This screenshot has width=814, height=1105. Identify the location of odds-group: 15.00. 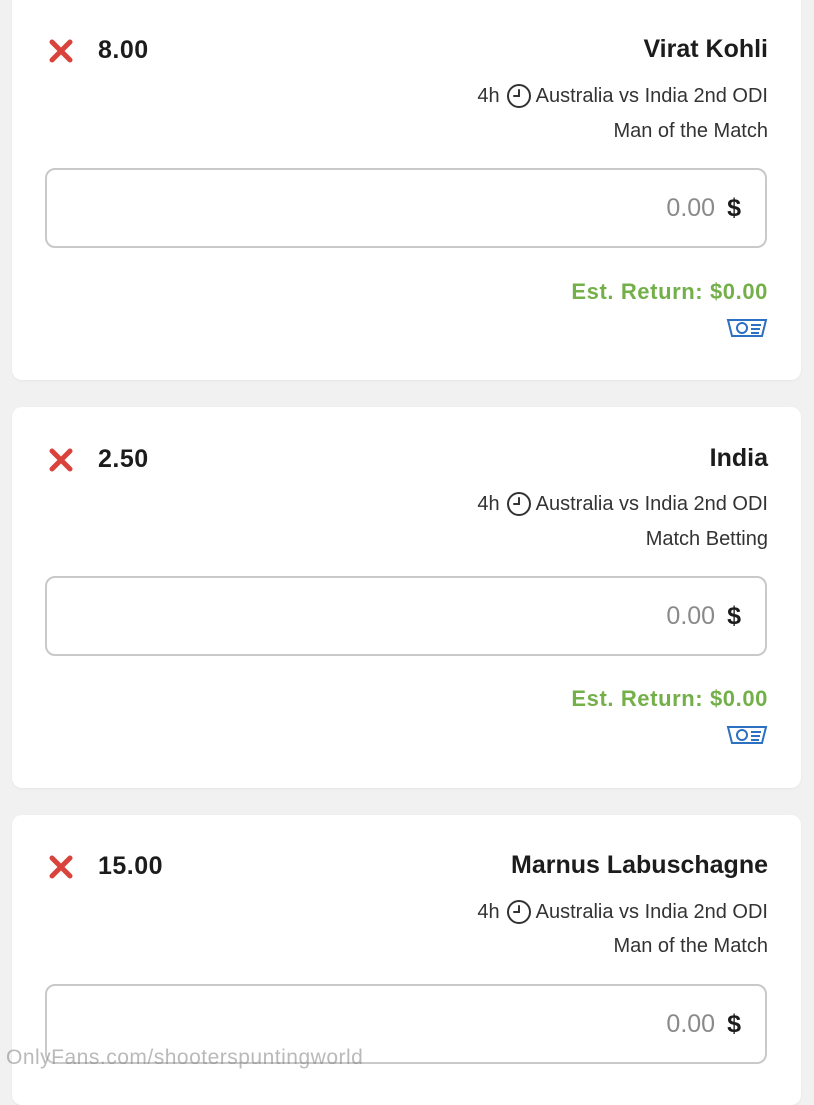
(105, 866).